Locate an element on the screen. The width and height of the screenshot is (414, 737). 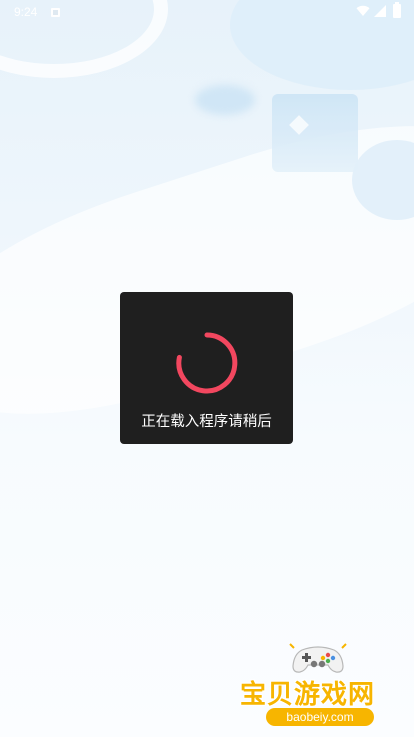
status-bar: 9:24 is located at coordinates (207, 12).